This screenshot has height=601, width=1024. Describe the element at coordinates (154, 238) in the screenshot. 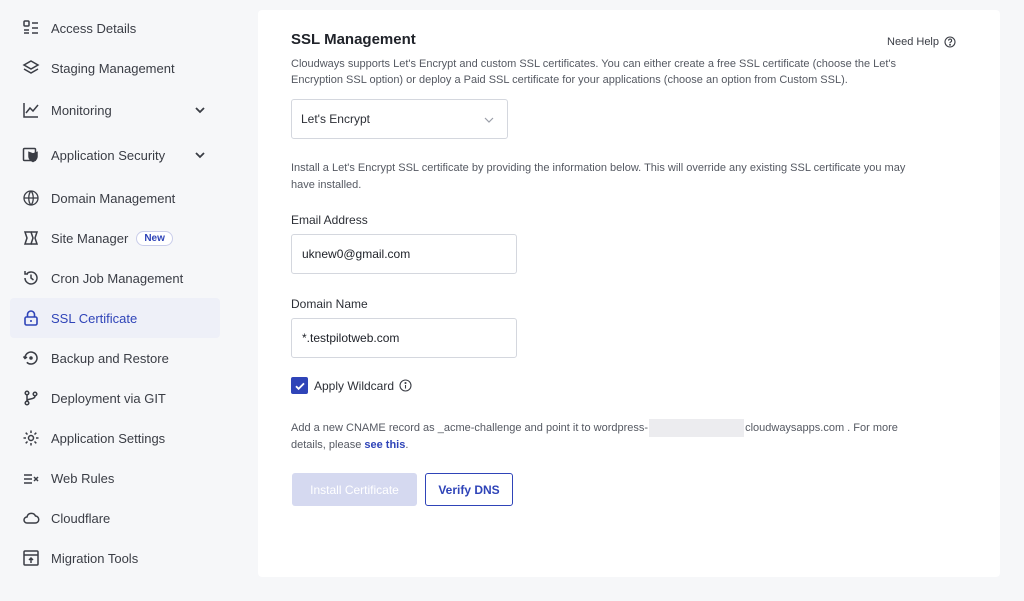

I see `new-badge: New` at that location.